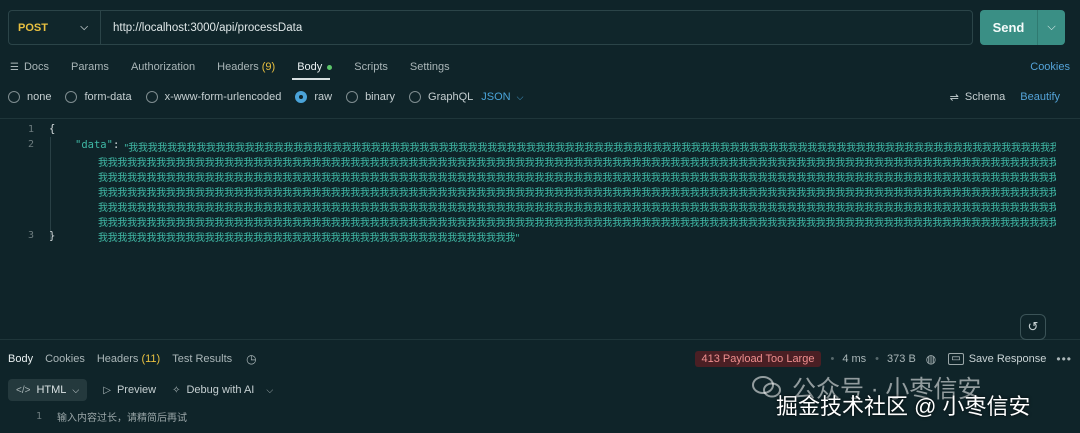 Image resolution: width=1080 pixels, height=433 pixels. Describe the element at coordinates (107, 390) in the screenshot. I see `play-icon: ▷` at that location.